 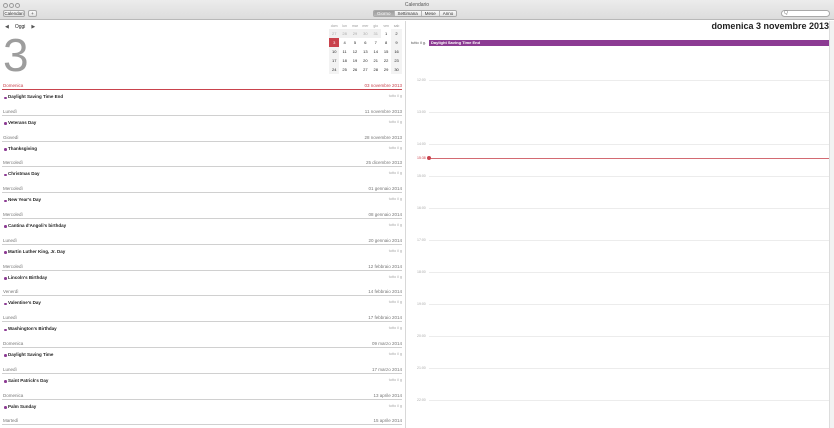 What do you see at coordinates (14, 13) in the screenshot?
I see `calendars-button: Calendari` at bounding box center [14, 13].